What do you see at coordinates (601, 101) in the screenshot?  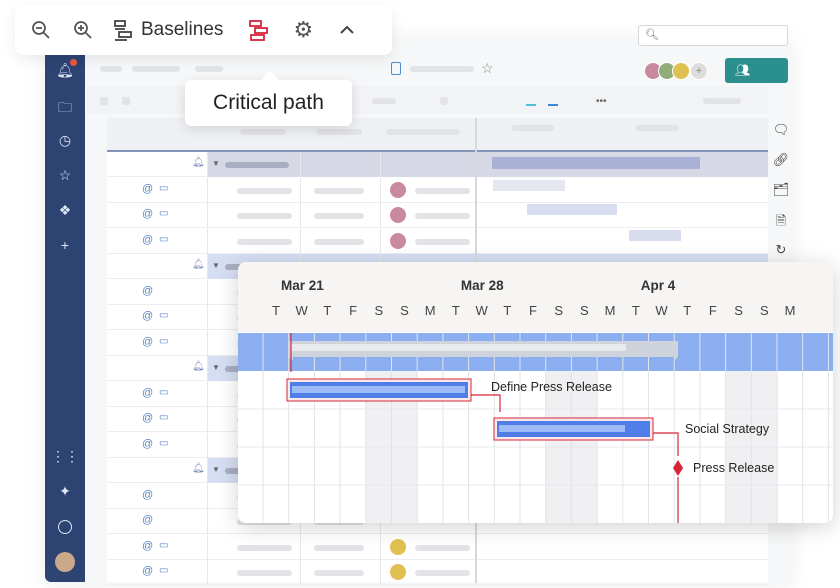 I see `more-icon: •••` at bounding box center [601, 101].